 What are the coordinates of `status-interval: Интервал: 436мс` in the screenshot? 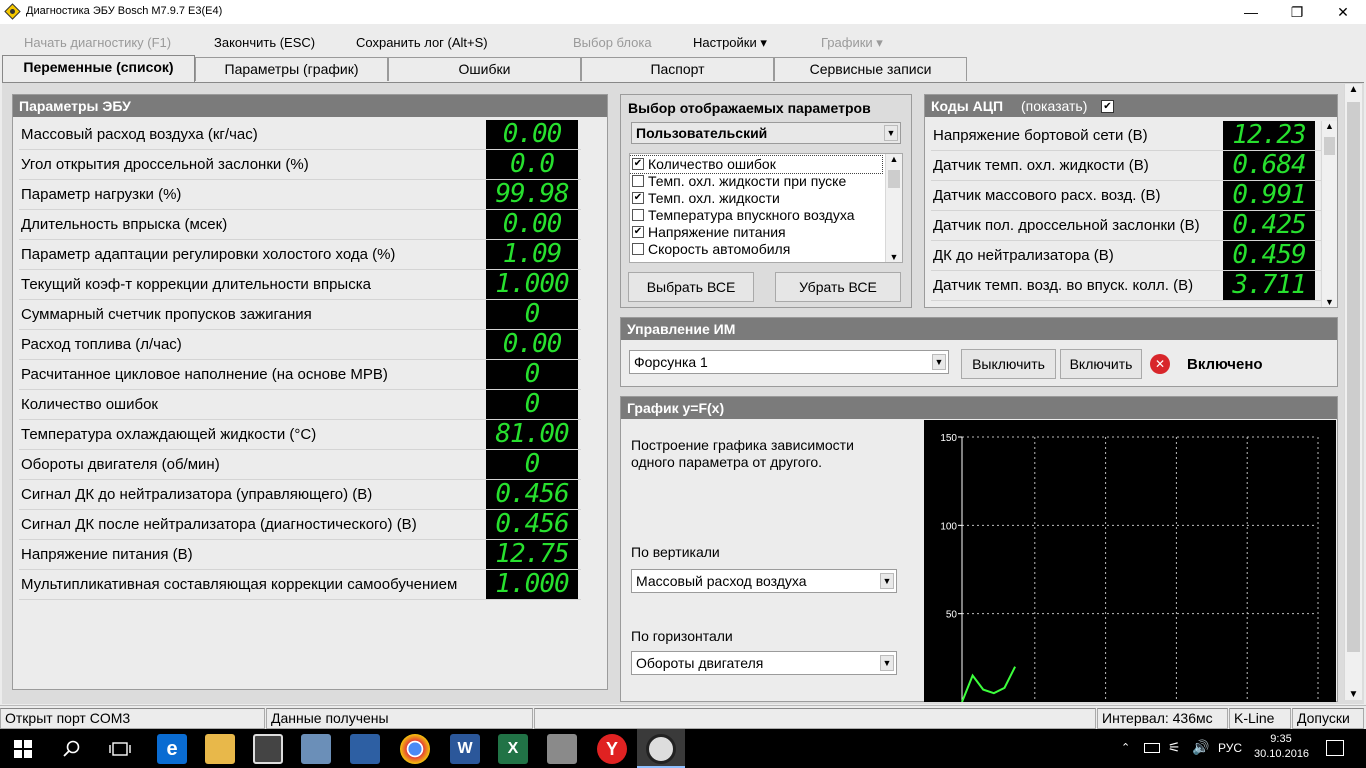 It's located at (1162, 718).